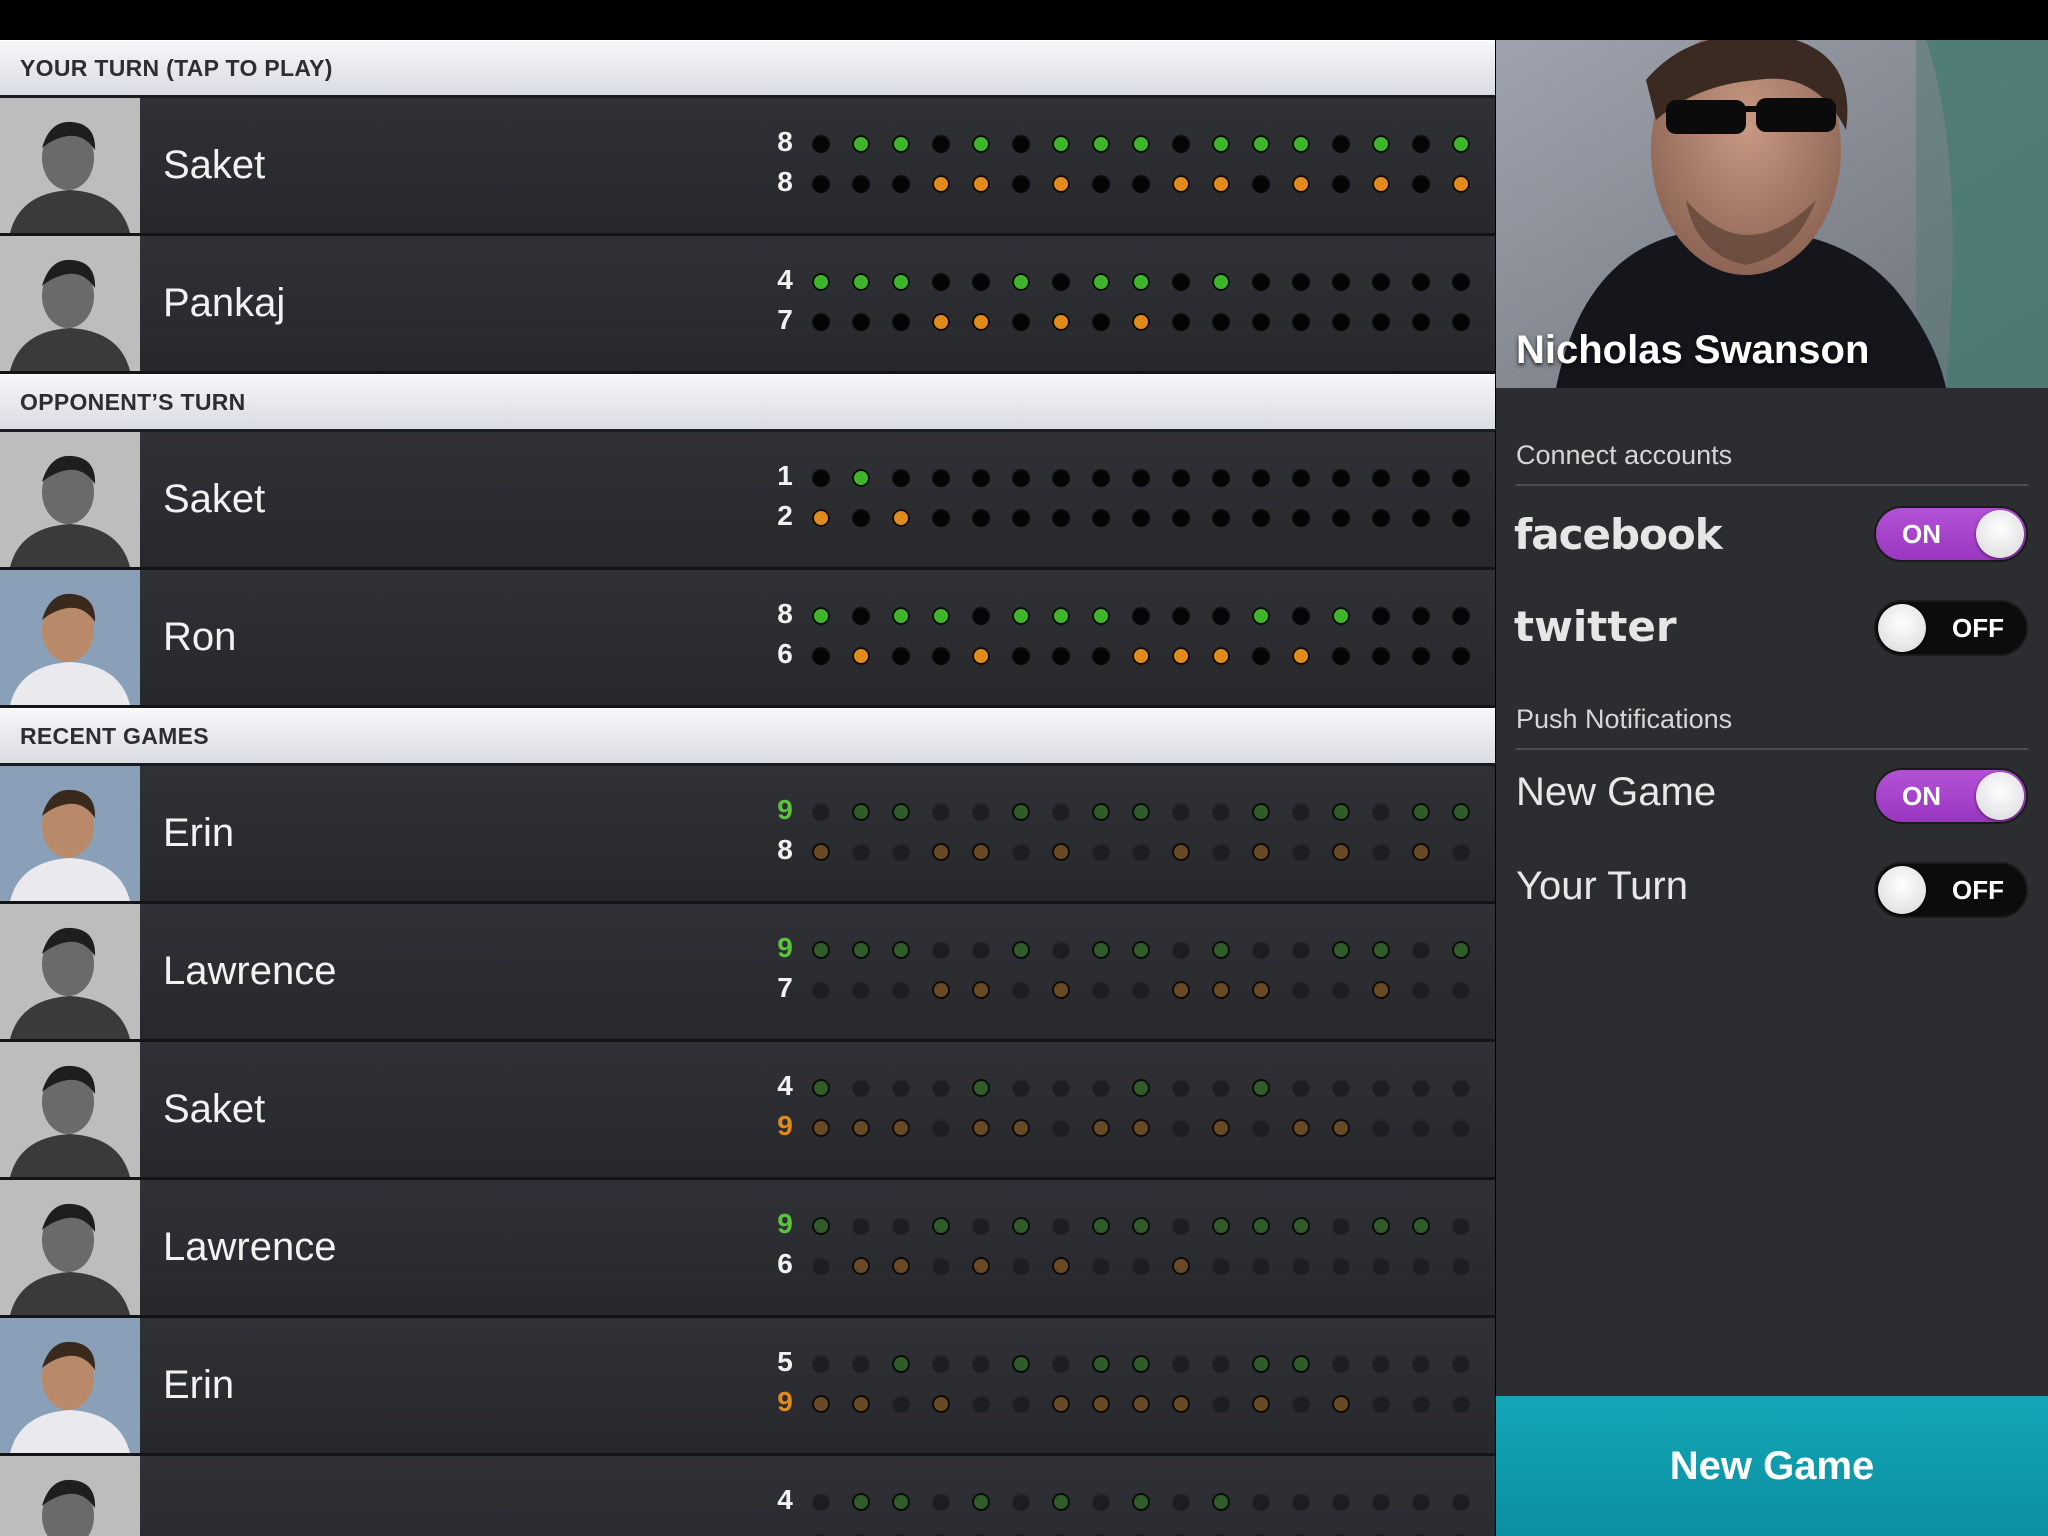  What do you see at coordinates (747, 1496) in the screenshot?
I see `game-row: 4` at bounding box center [747, 1496].